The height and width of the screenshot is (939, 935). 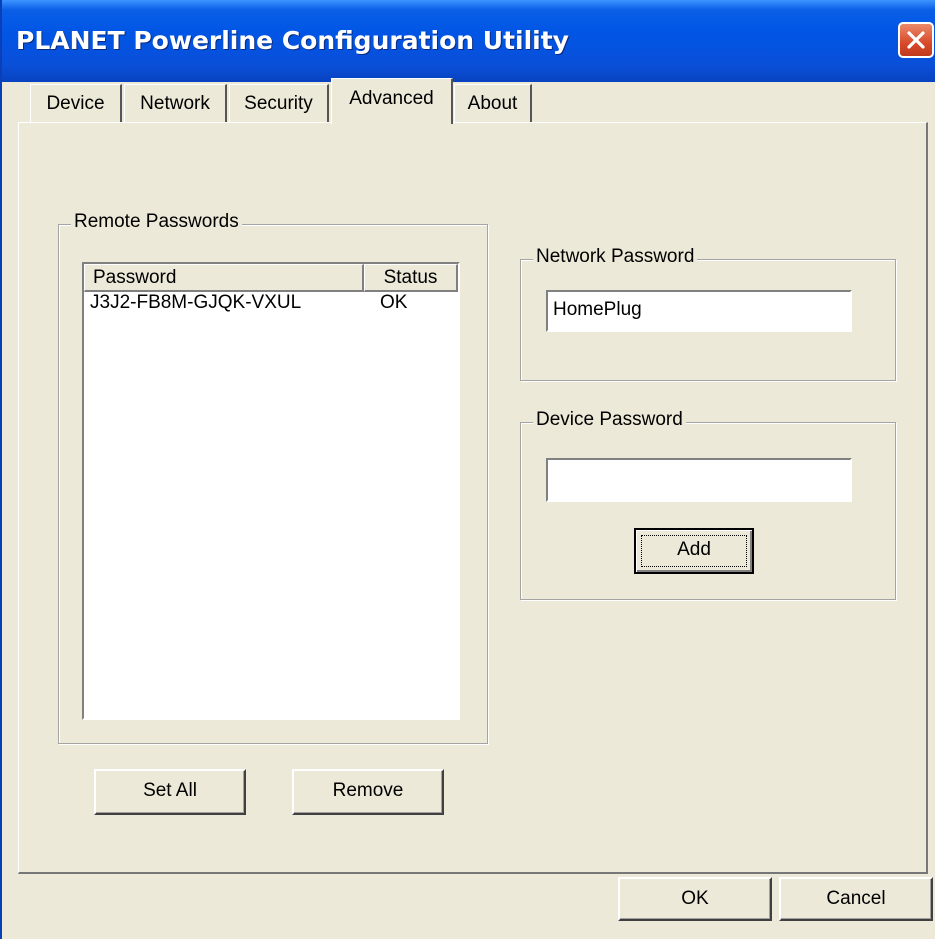 I want to click on window-title: PLANET Powerline Configuration Utility, so click(x=292, y=40).